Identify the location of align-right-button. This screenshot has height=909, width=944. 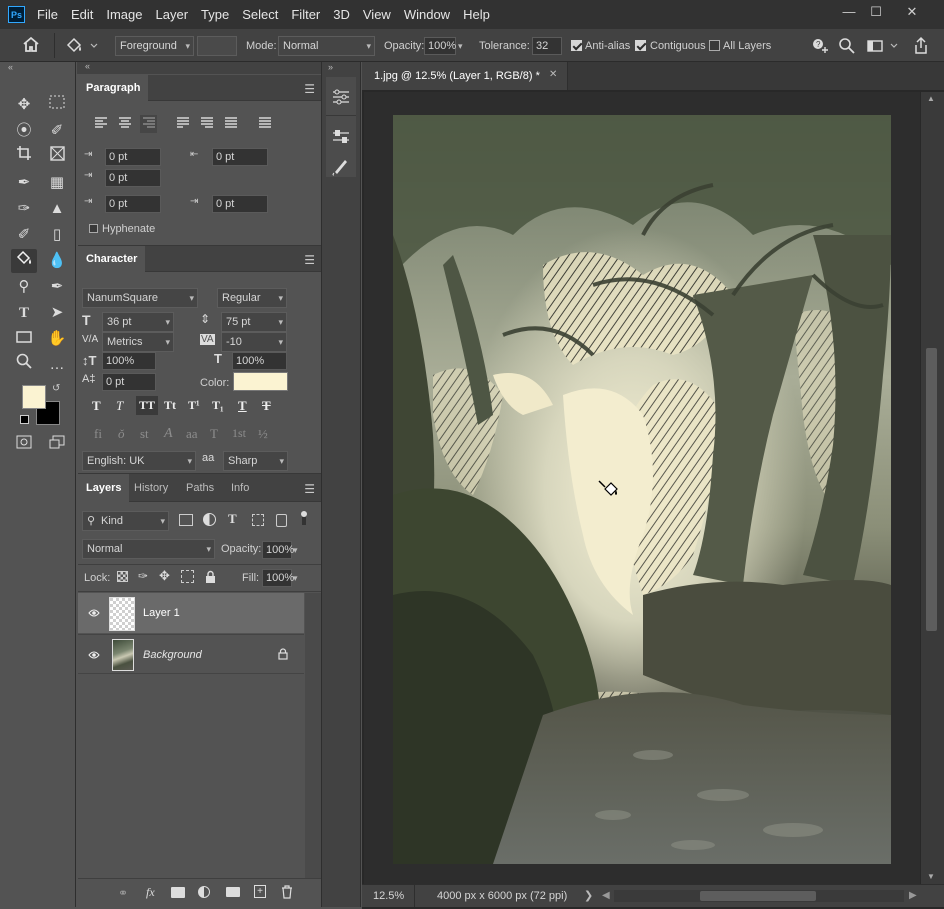
(148, 124).